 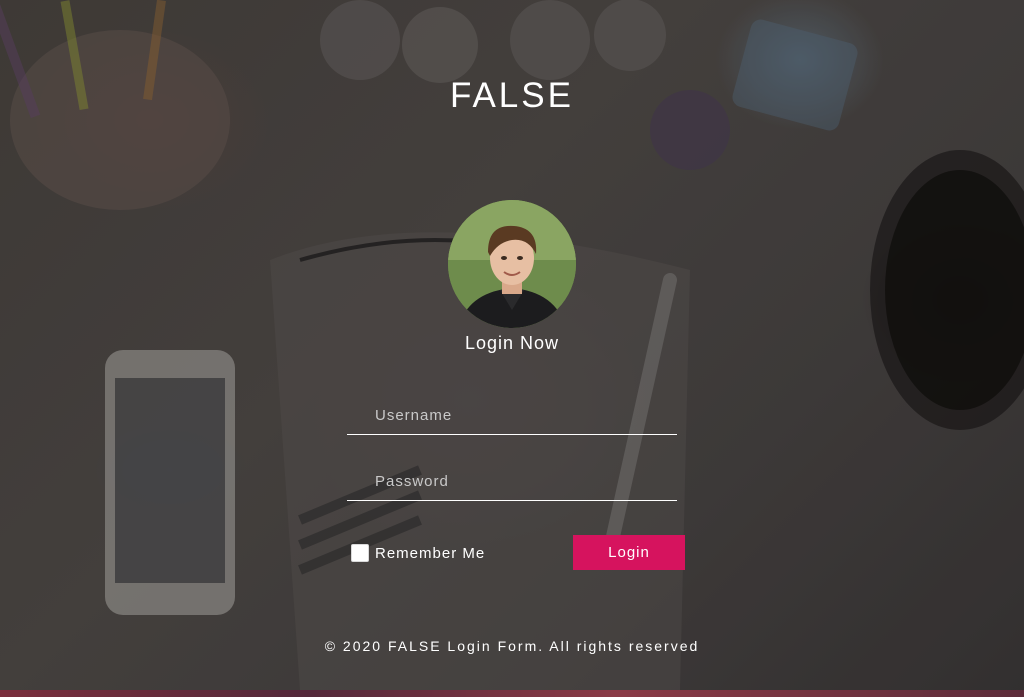 I want to click on username-input, so click(x=526, y=415).